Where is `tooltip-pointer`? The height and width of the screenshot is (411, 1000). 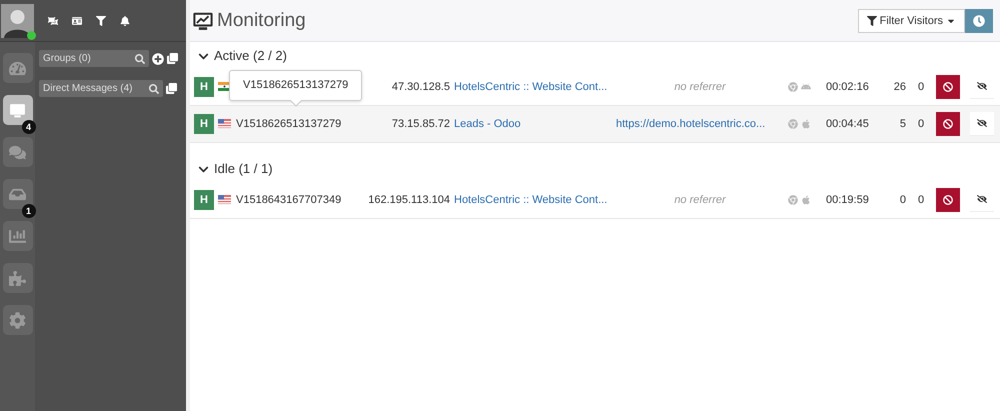
tooltip-pointer is located at coordinates (296, 103).